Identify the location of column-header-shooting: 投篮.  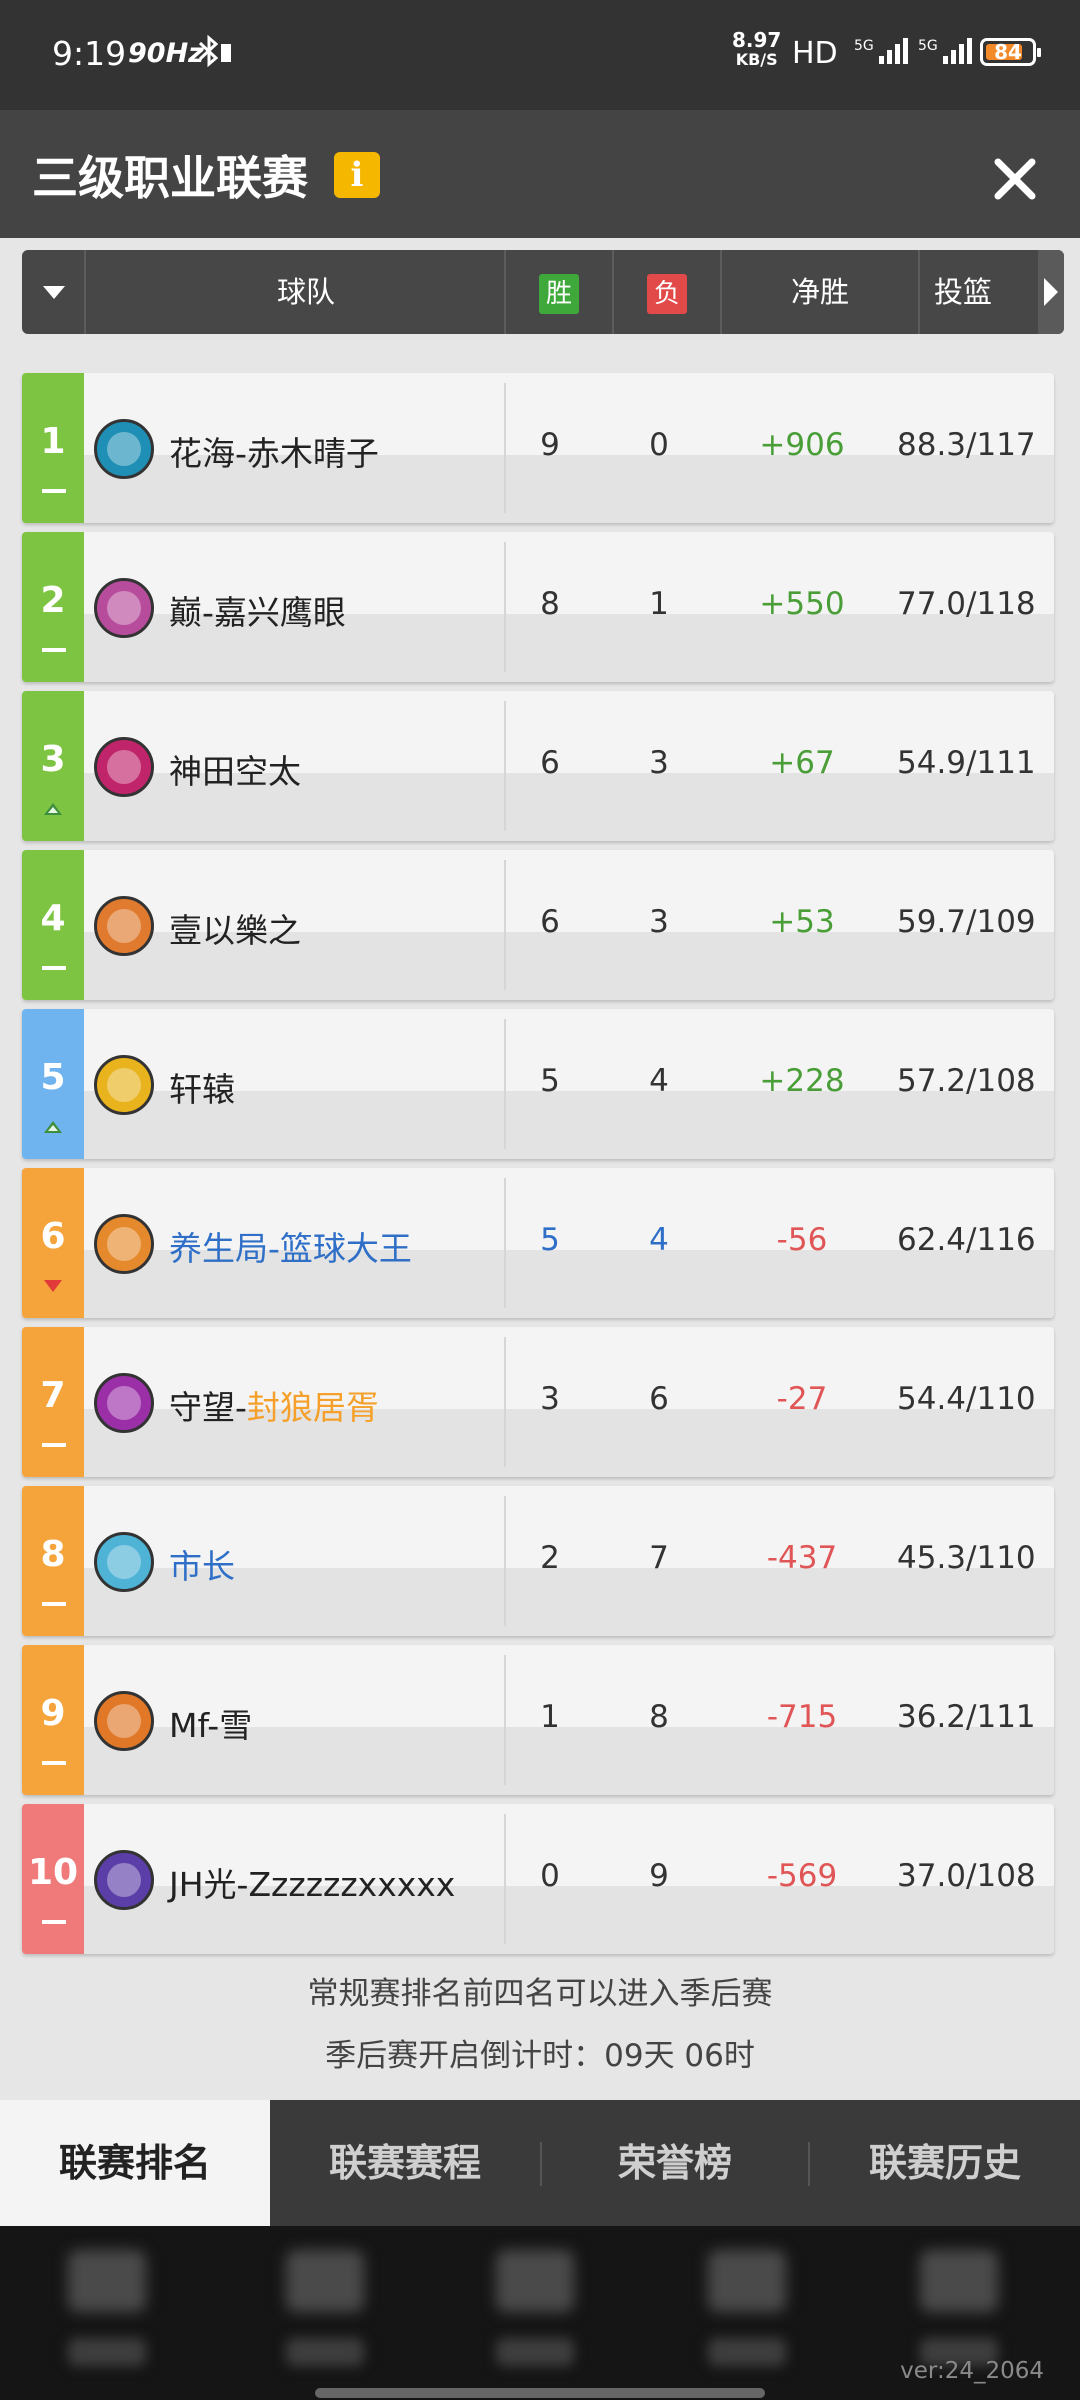
(985, 292).